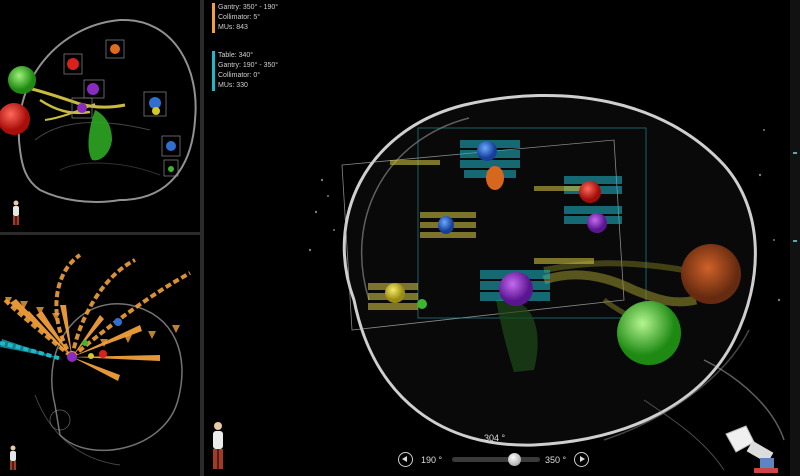  Describe the element at coordinates (103, 354) in the screenshot. I see `arc-target-red` at that location.